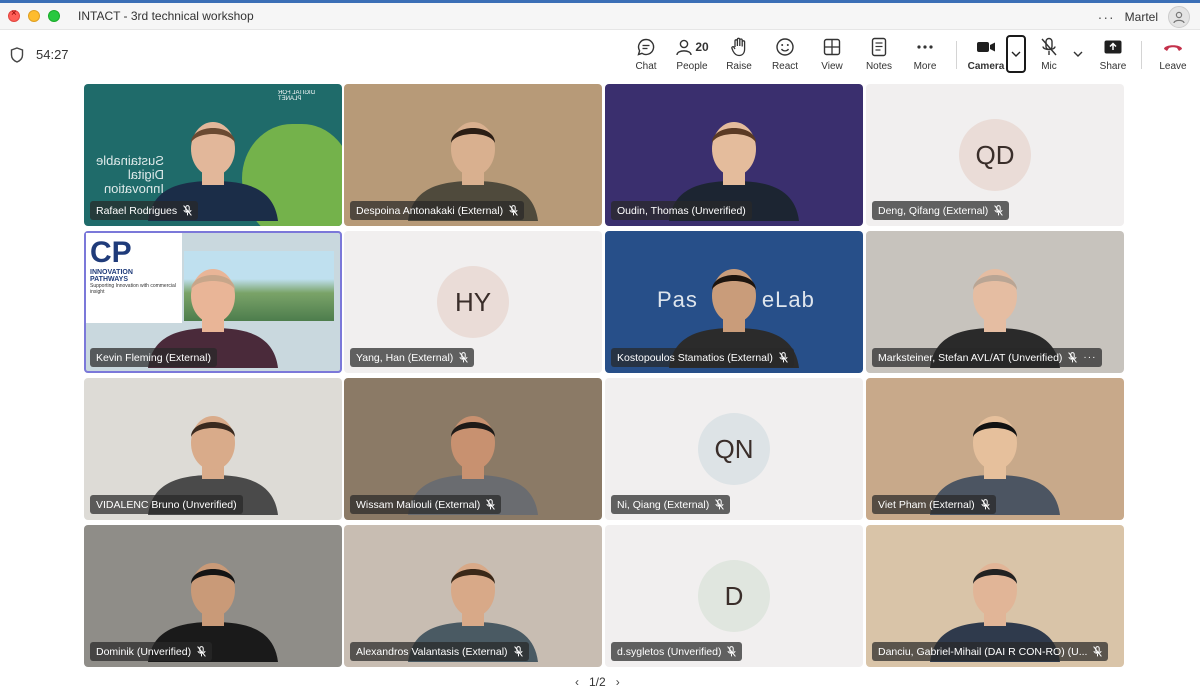 The image size is (1200, 688). Describe the element at coordinates (1141, 55) in the screenshot. I see `toolbar-divider` at that location.